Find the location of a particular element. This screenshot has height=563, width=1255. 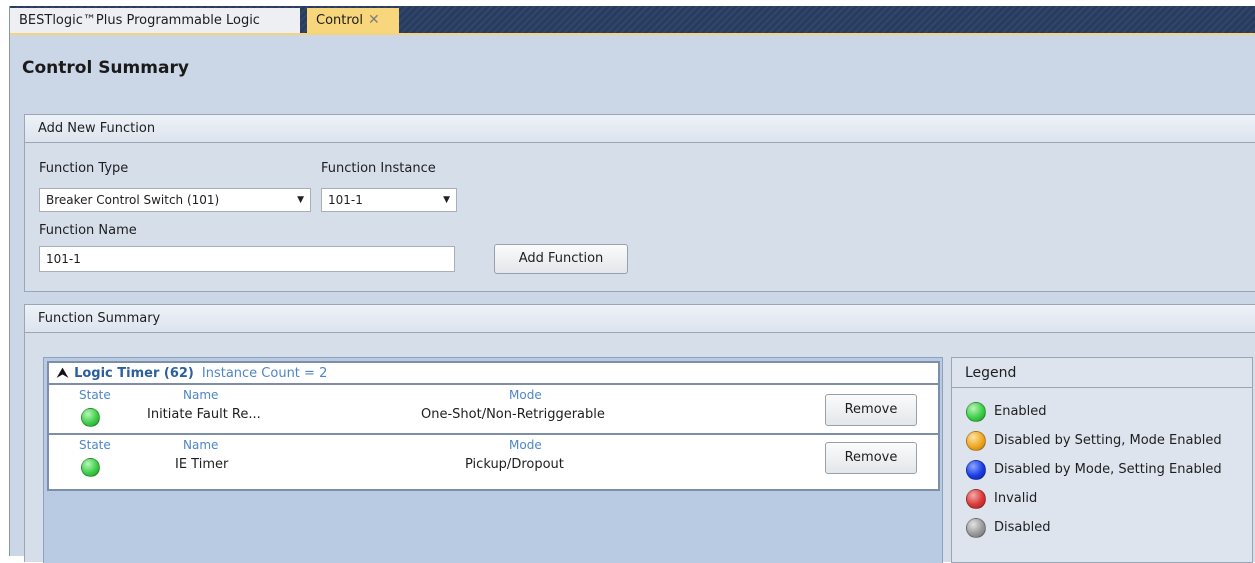

legend-item-invalid: Invalid is located at coordinates (1110, 499).